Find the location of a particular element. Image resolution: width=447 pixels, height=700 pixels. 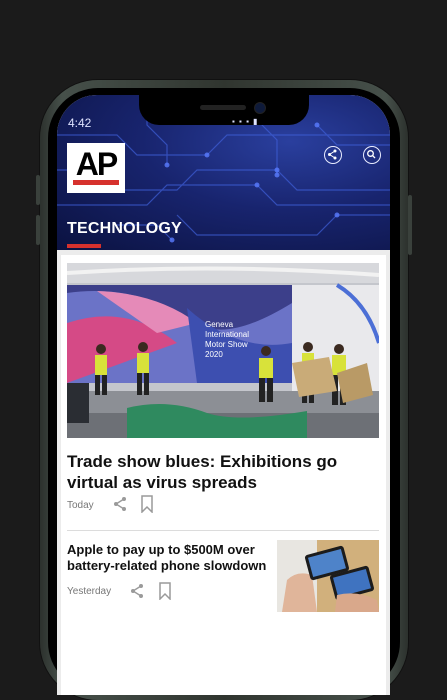

phone-photo is located at coordinates (328, 576).